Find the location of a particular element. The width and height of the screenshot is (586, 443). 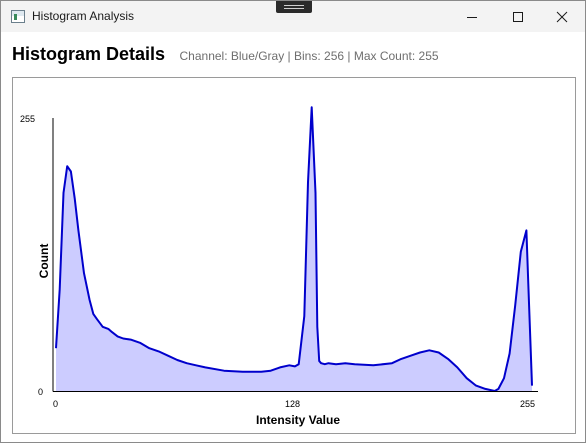

x-axis-title: Intensity Value is located at coordinates (298, 420).